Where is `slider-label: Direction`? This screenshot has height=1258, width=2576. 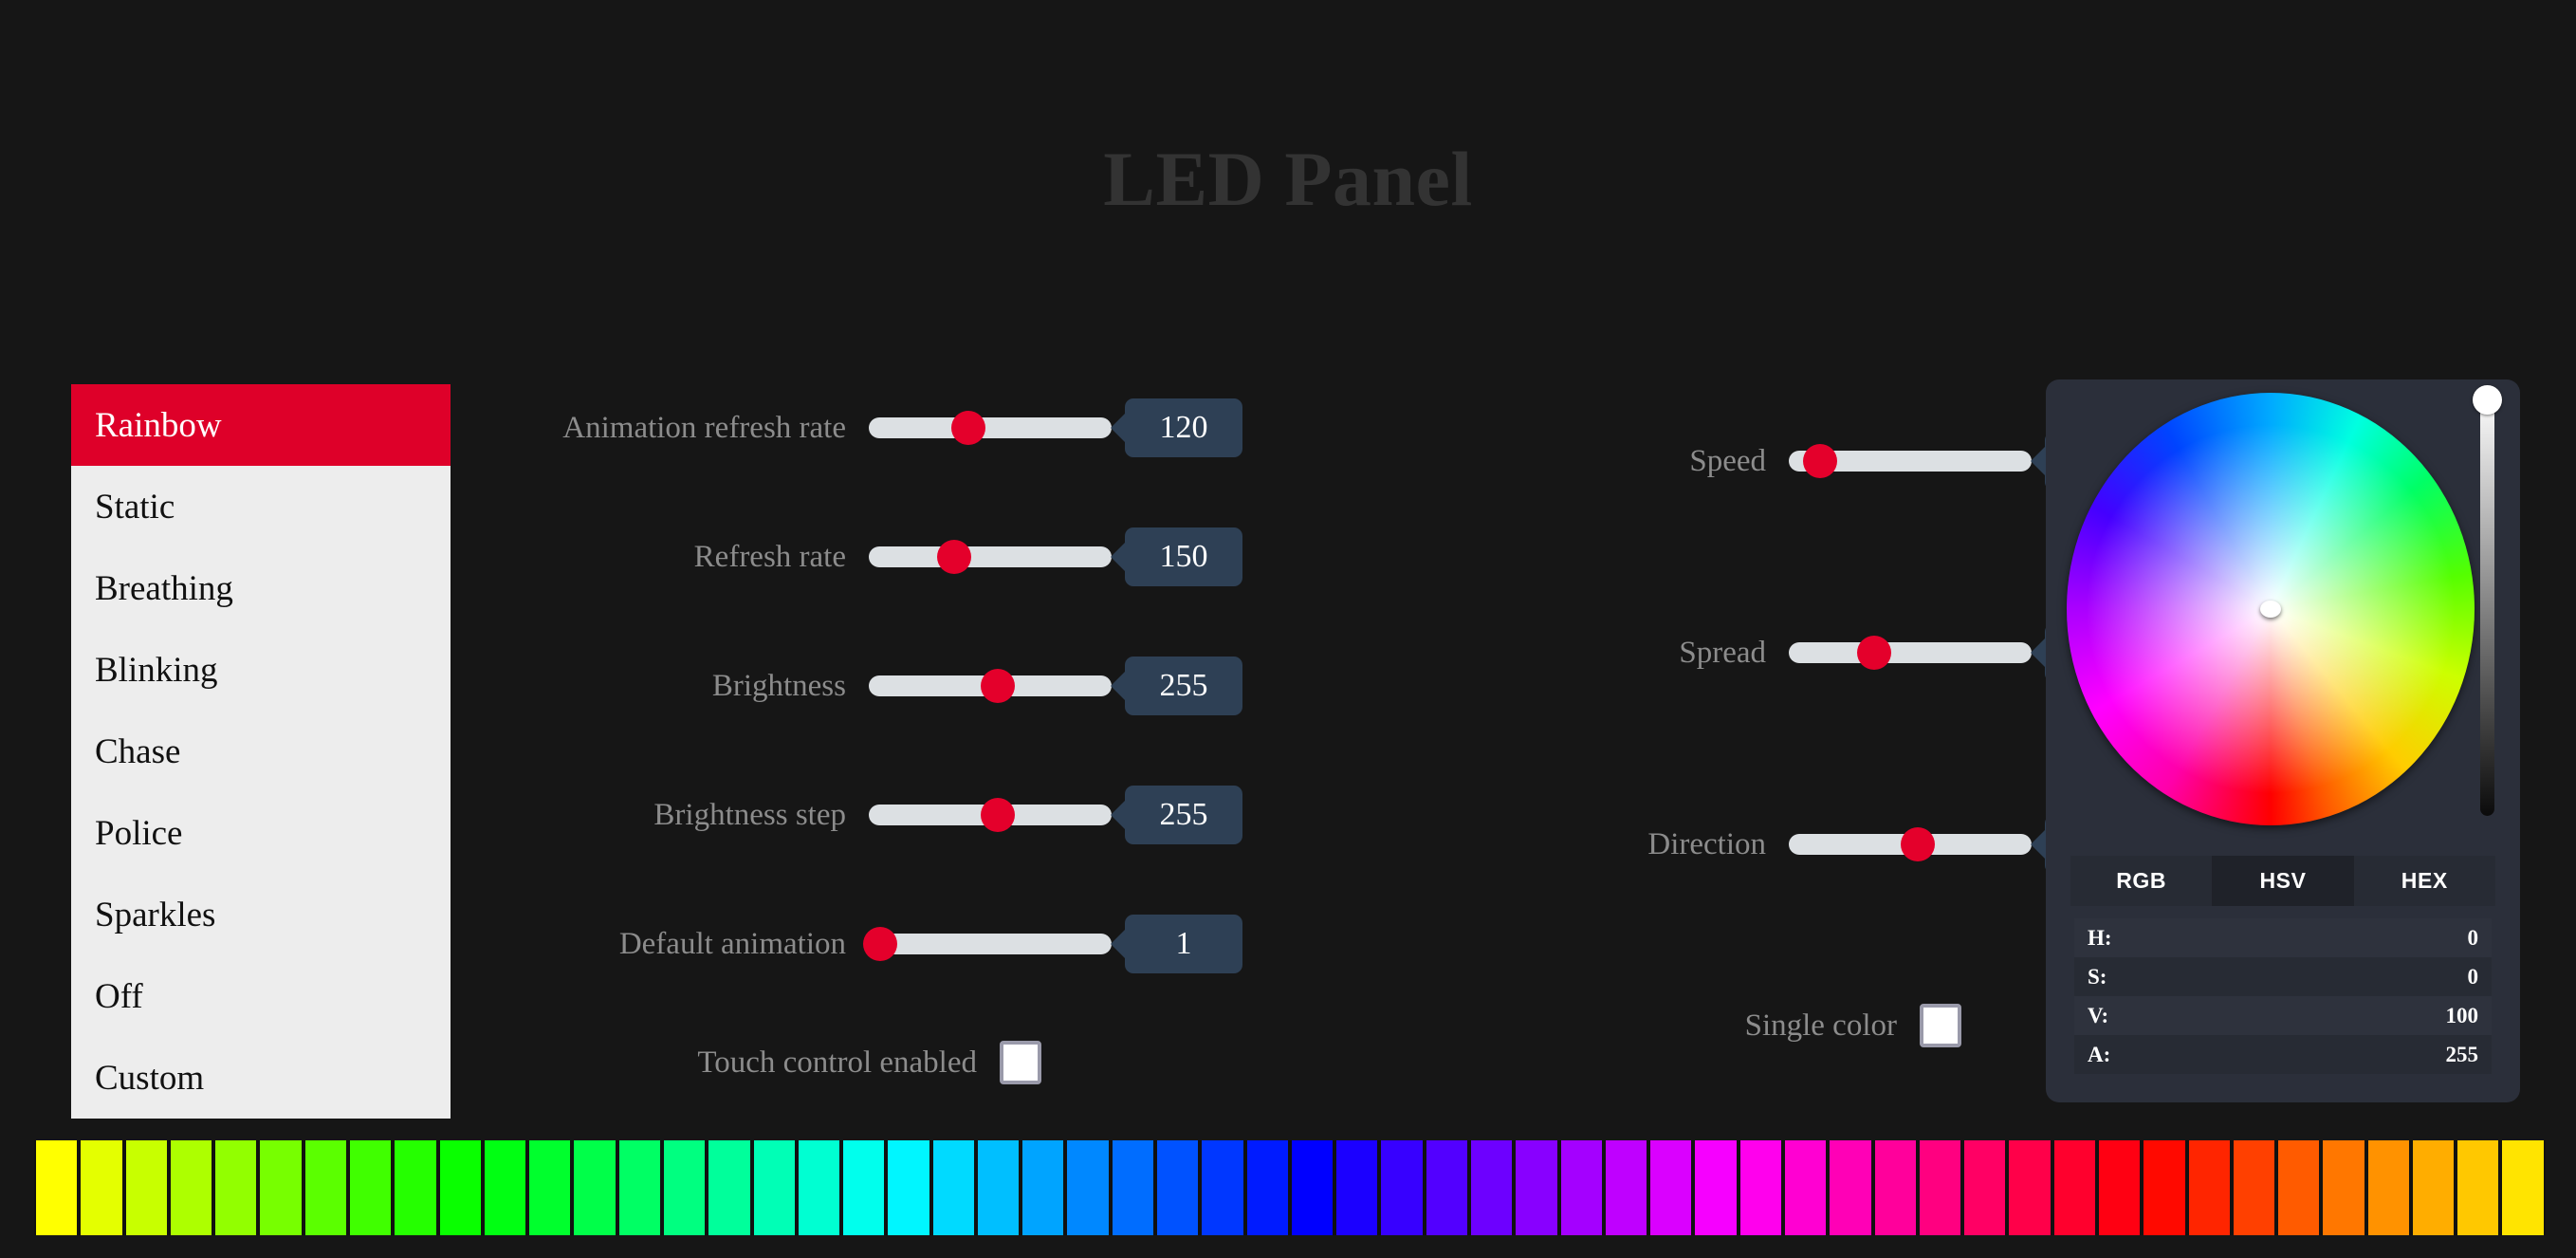
slider-label: Direction is located at coordinates (1706, 843).